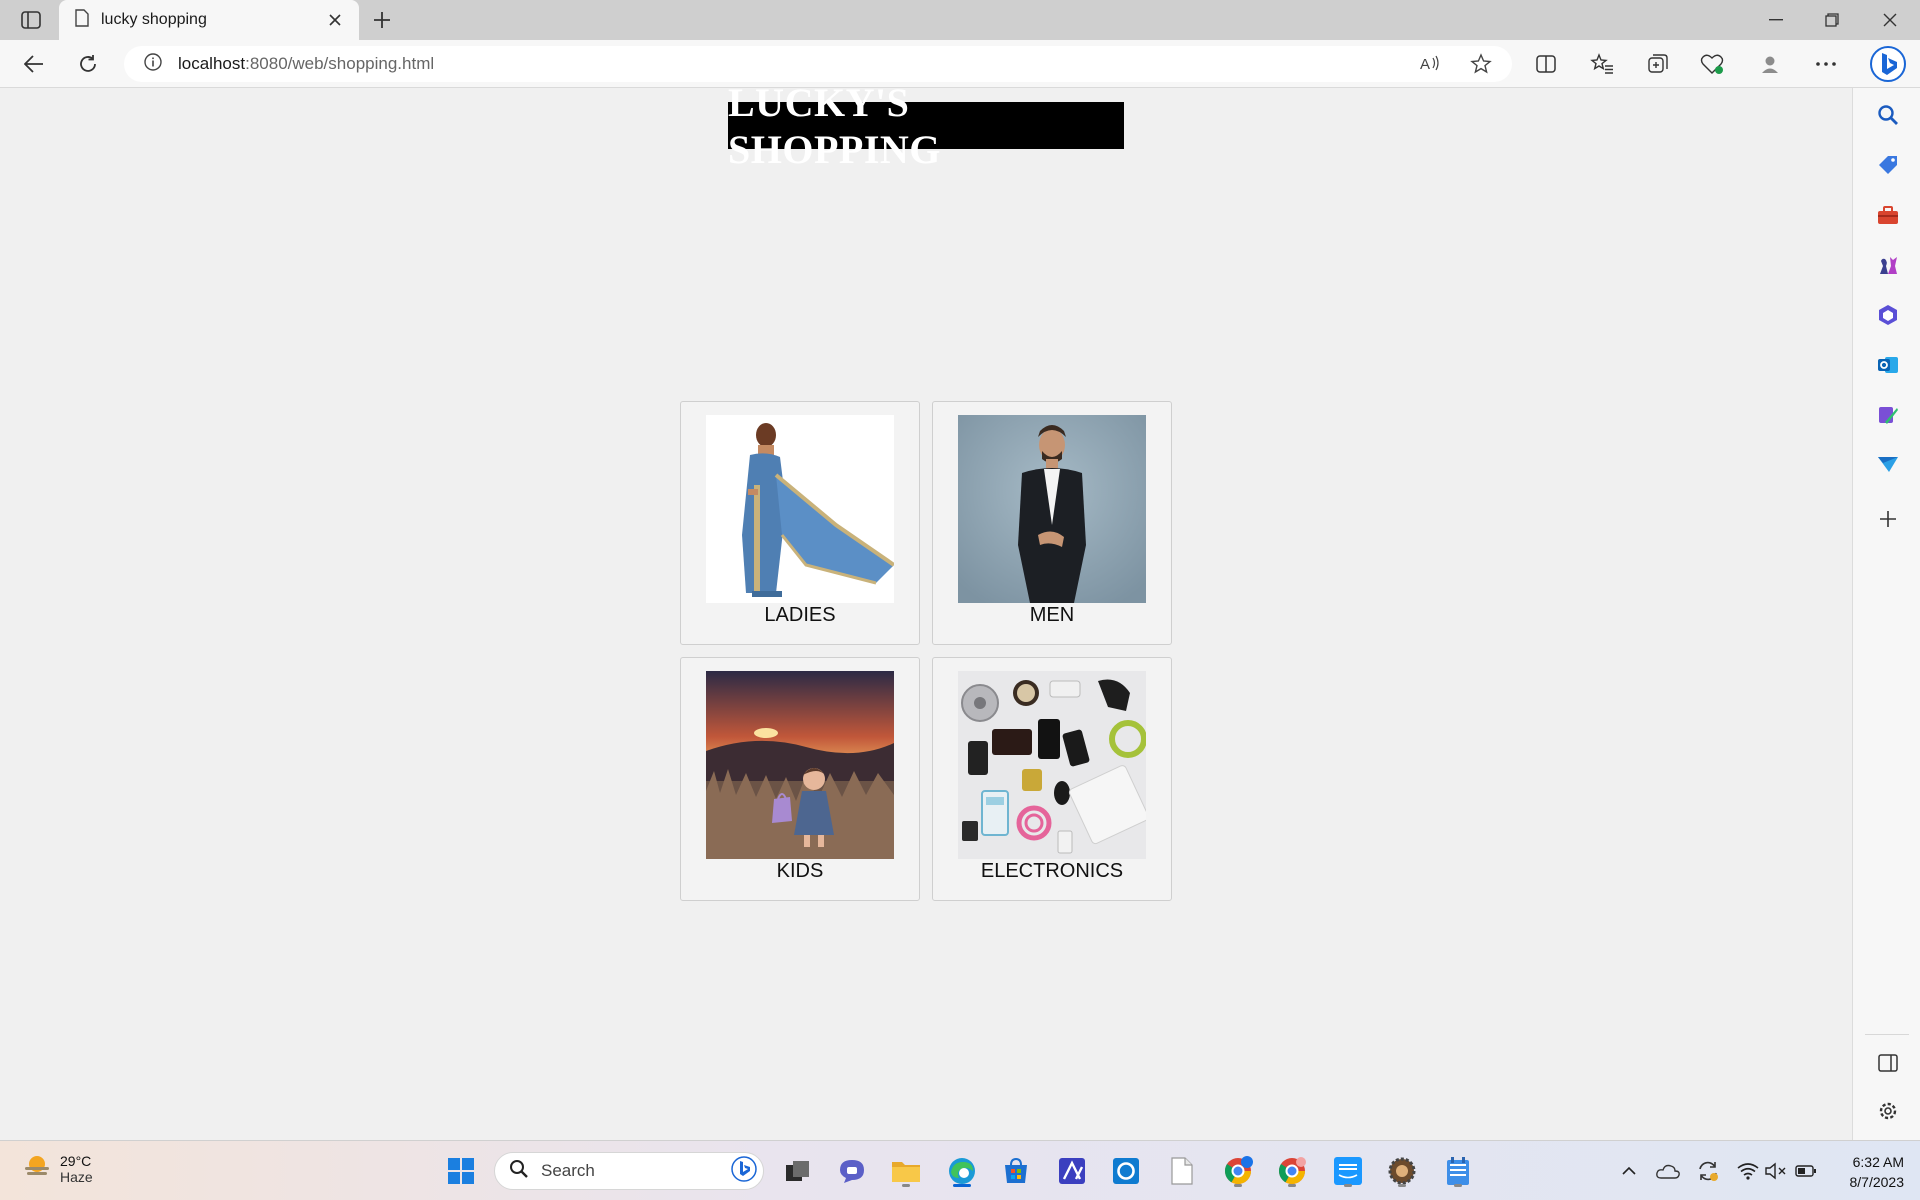 Image resolution: width=1920 pixels, height=1200 pixels. What do you see at coordinates (906, 1171) in the screenshot?
I see `file-explorer-icon` at bounding box center [906, 1171].